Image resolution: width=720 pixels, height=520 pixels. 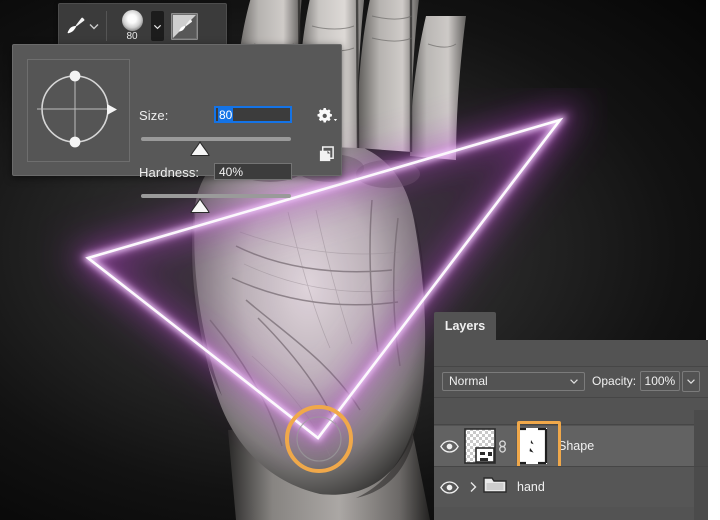 I want to click on panel-divider-top, so click(x=571, y=366).